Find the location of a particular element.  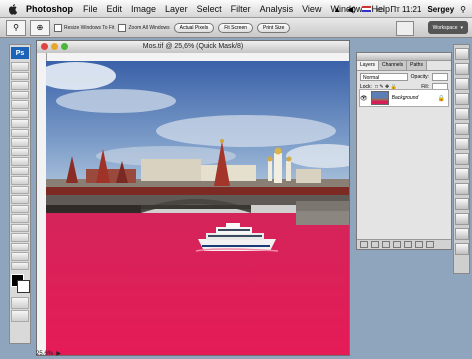

menu-file: File is located at coordinates (90, 9).